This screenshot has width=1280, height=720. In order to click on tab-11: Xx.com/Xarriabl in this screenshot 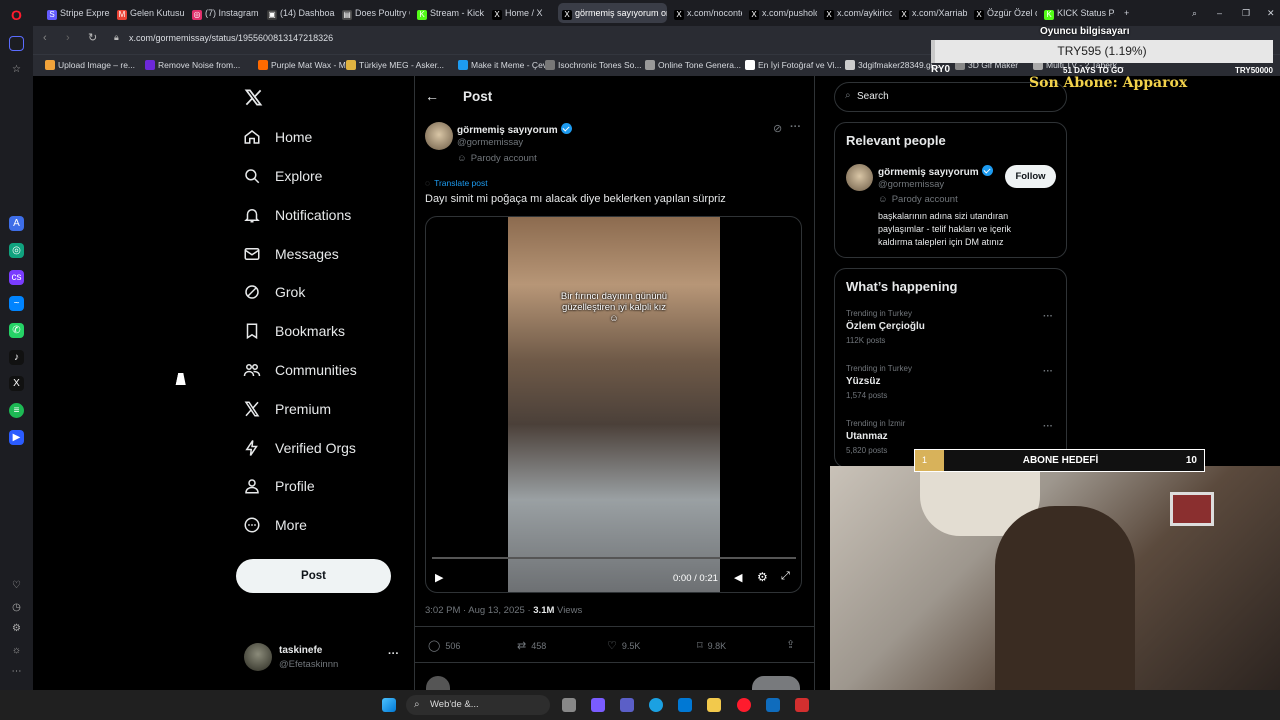, I will do `click(931, 13)`.